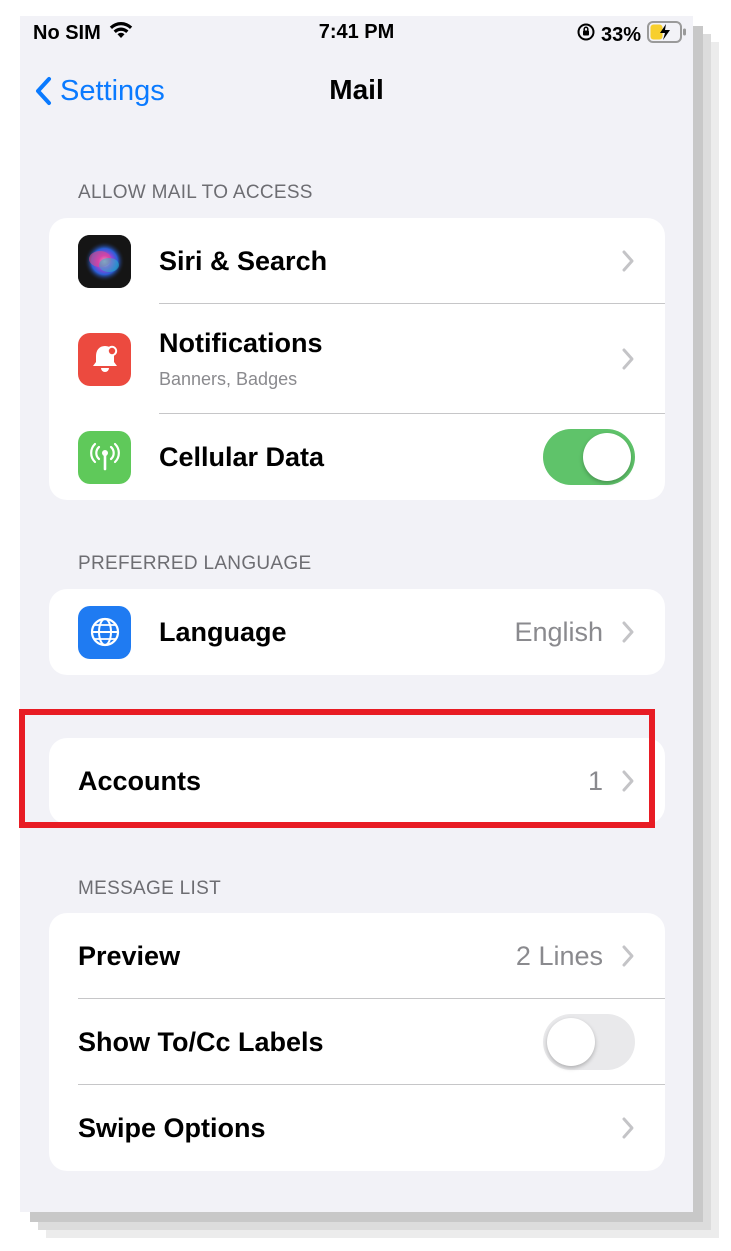 The image size is (731, 1251). Describe the element at coordinates (228, 379) in the screenshot. I see `notifications-sublabel: Banners, Badges` at that location.